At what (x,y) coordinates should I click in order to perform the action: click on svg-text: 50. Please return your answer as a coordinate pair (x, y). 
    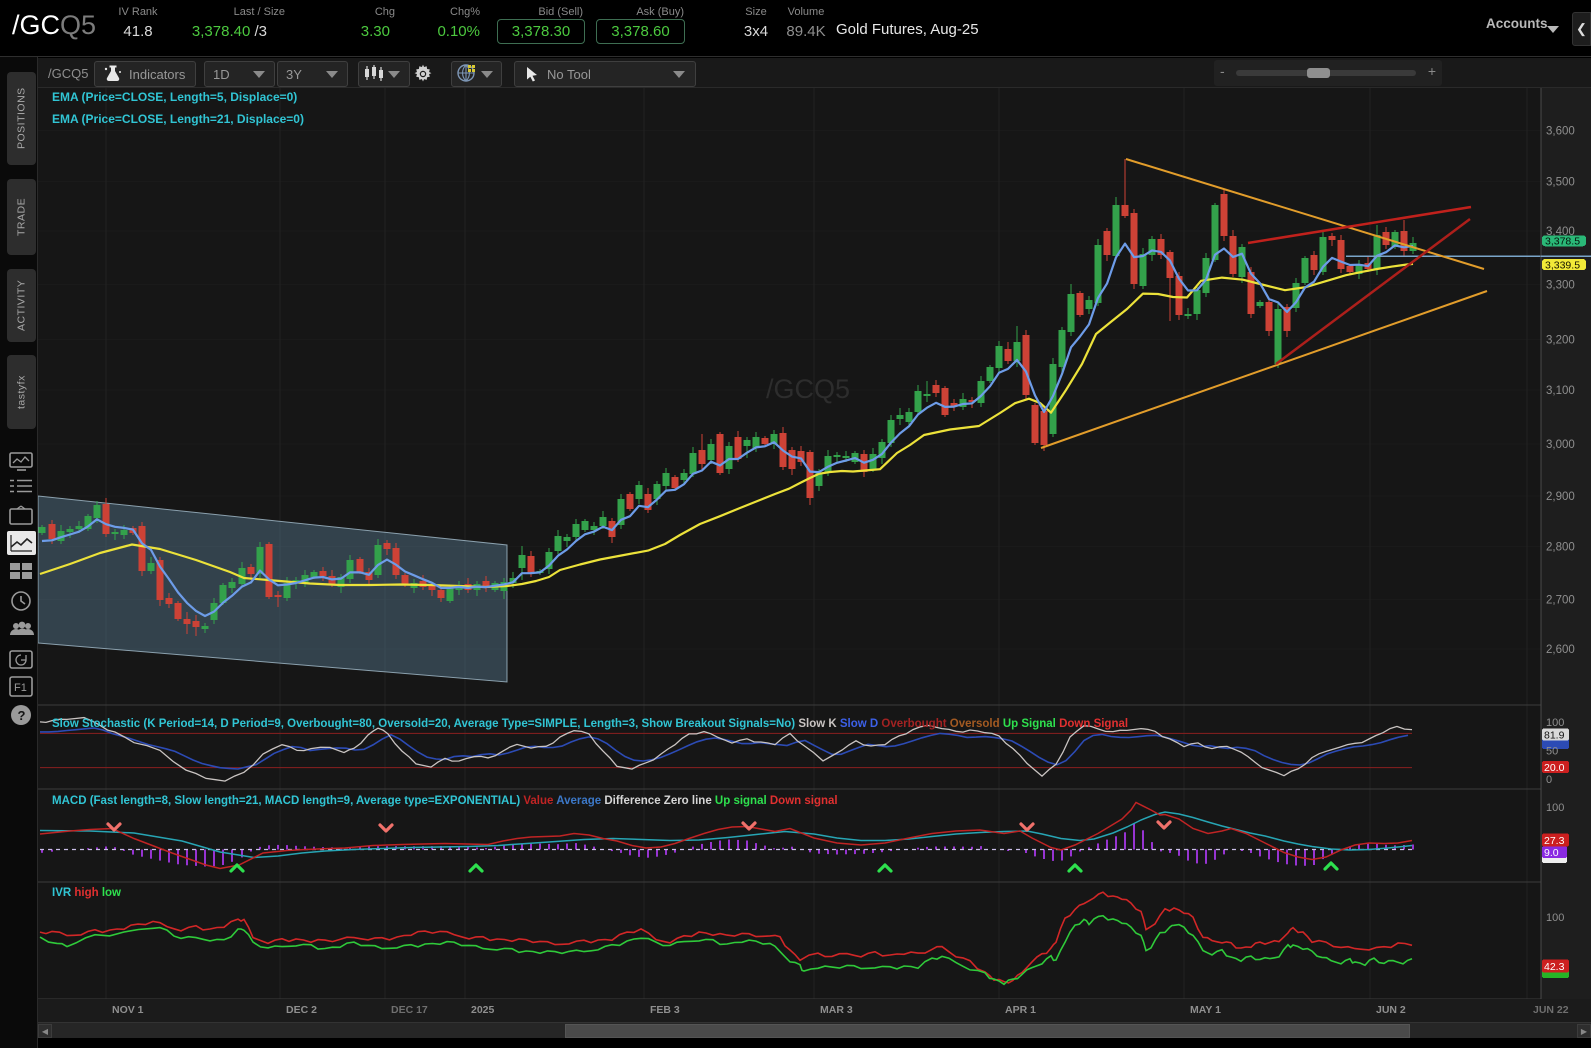
    Looking at the image, I should click on (1552, 752).